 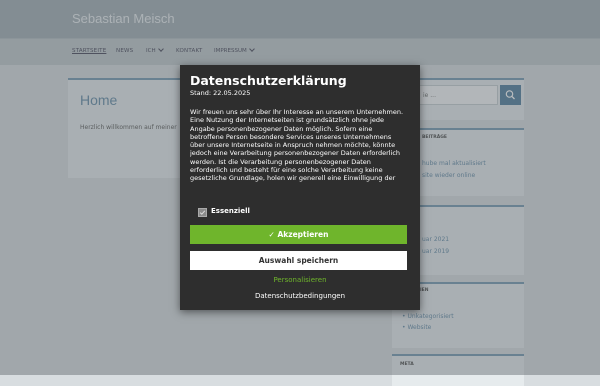 What do you see at coordinates (220, 93) in the screenshot?
I see `dialog-date: Stand: 22.05.2025` at bounding box center [220, 93].